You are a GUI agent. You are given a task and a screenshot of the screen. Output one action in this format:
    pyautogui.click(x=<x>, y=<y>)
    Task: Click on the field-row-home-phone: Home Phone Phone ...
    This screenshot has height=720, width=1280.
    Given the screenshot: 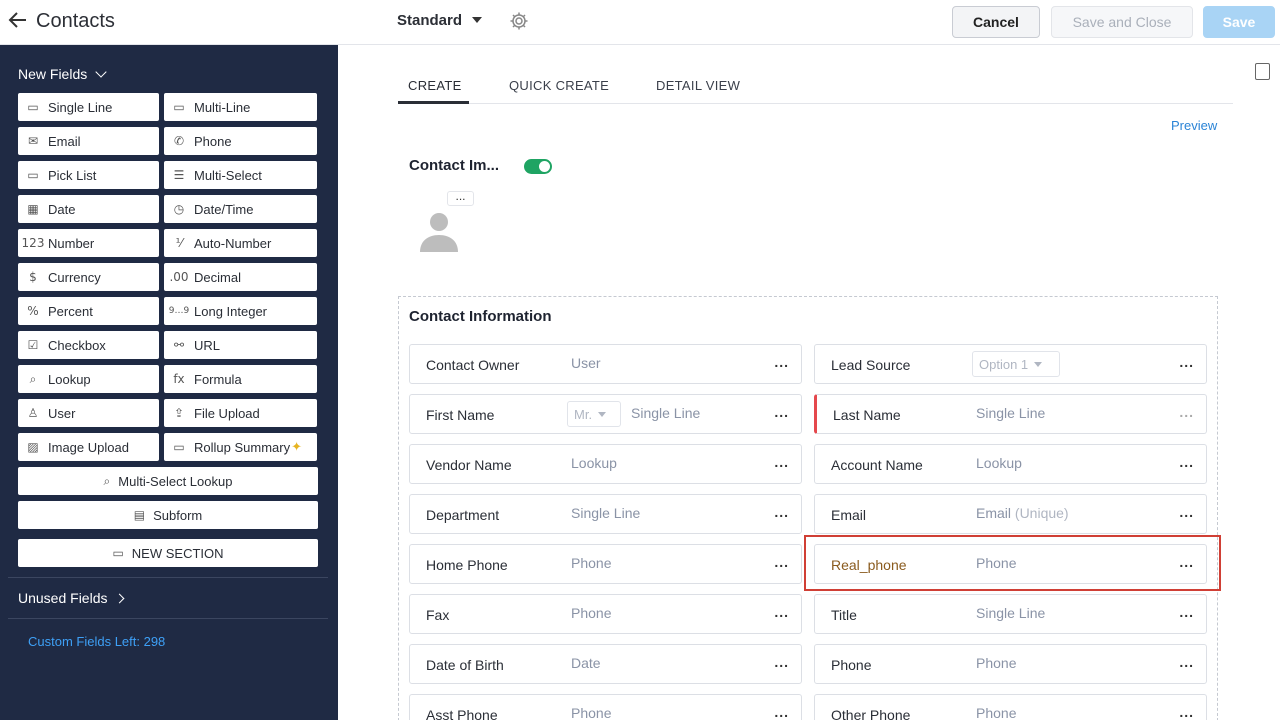 What is the action you would take?
    pyautogui.click(x=605, y=564)
    